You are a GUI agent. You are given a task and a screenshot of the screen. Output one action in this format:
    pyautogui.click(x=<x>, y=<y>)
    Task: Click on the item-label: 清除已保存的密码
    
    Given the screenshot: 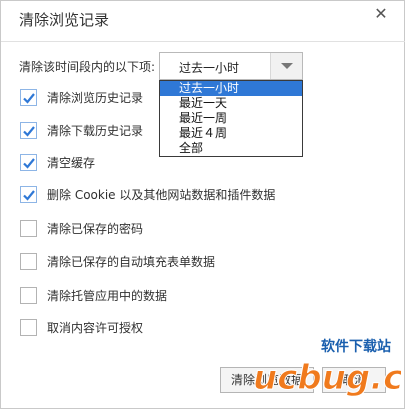 What is the action you would take?
    pyautogui.click(x=95, y=228)
    